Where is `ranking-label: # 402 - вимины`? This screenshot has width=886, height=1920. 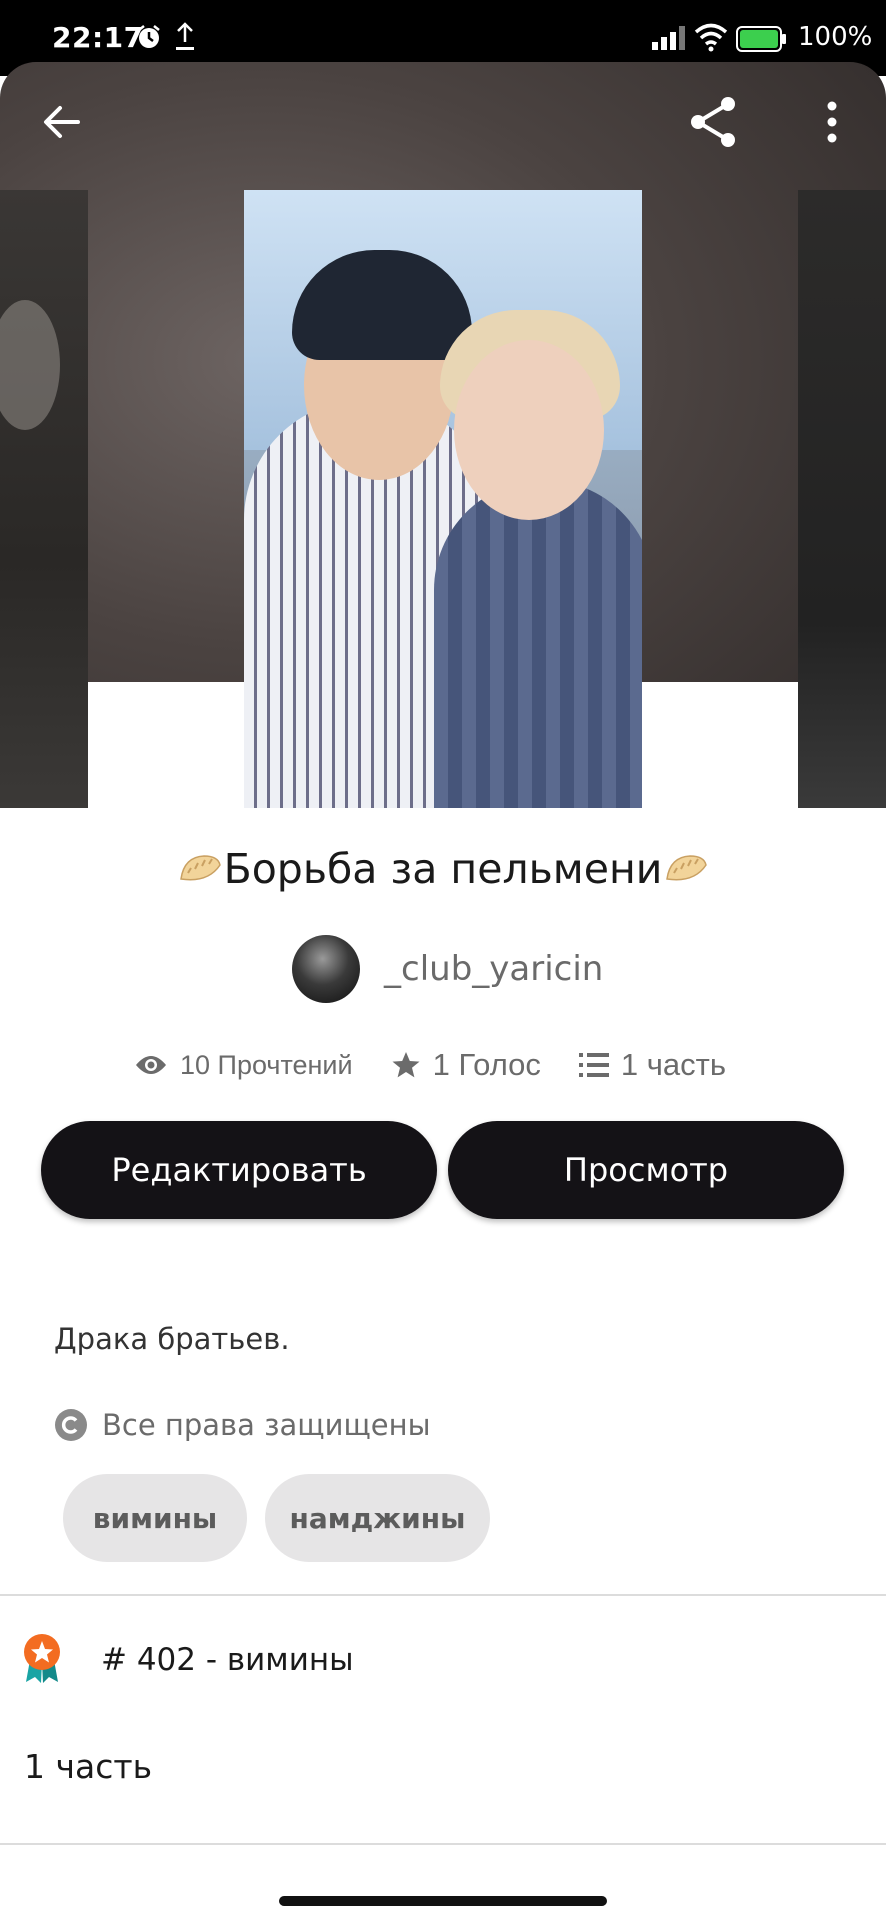 ranking-label: # 402 - вимины is located at coordinates (227, 1660).